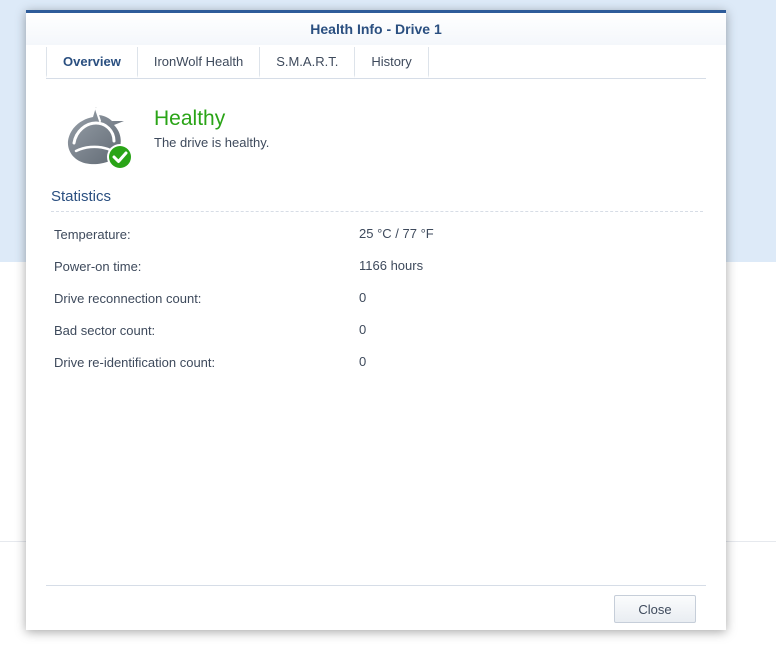  I want to click on tab-overview: Overview, so click(92, 62).